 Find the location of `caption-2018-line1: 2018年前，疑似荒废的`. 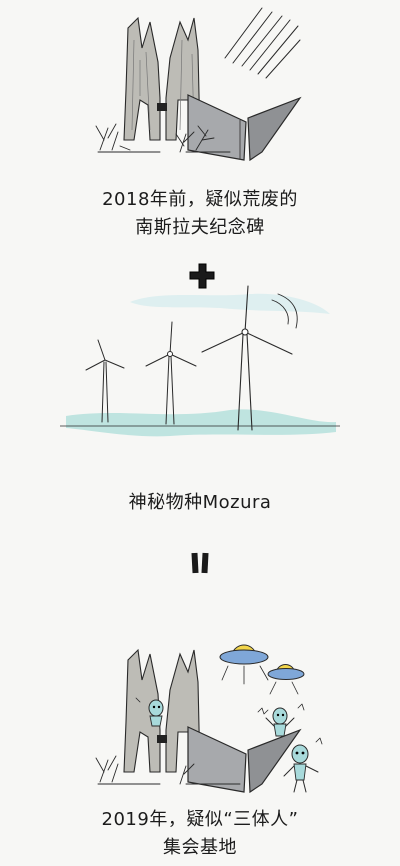

caption-2018-line1: 2018年前，疑似荒废的 is located at coordinates (200, 199).